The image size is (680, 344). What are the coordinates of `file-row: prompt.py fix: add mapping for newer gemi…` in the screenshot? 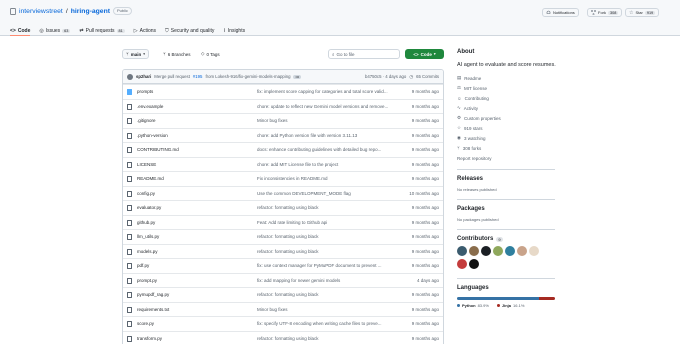 It's located at (283, 280).